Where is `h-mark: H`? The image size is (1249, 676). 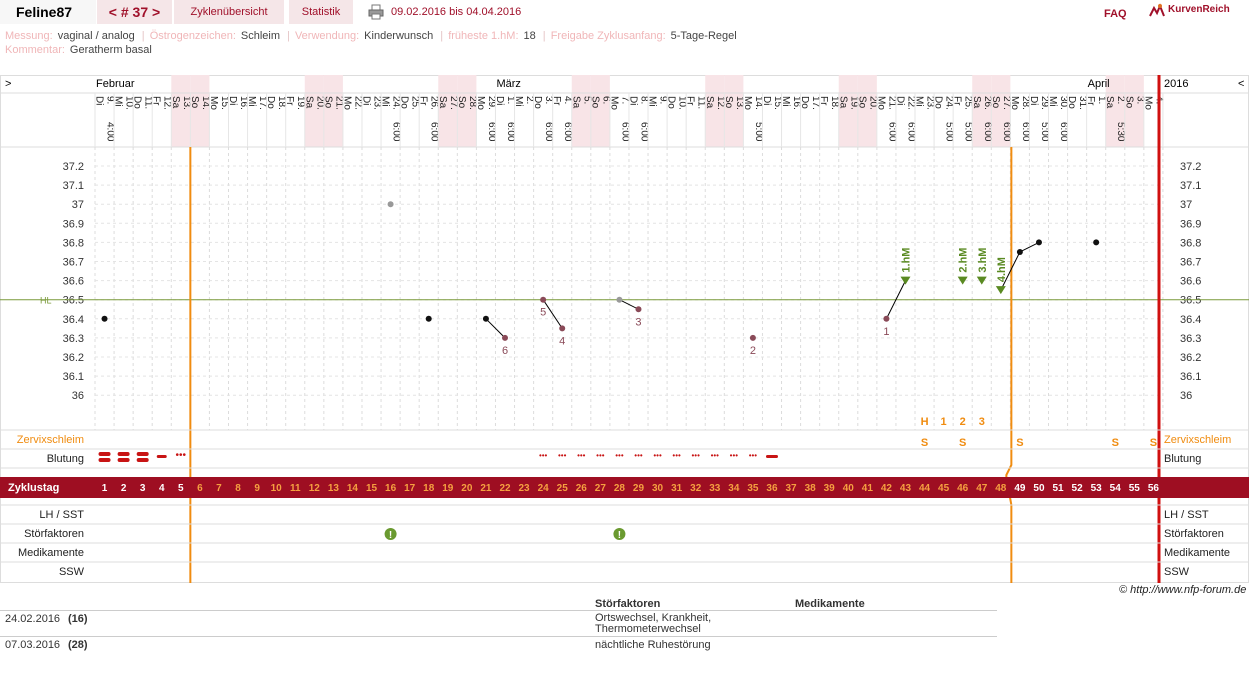 h-mark: H is located at coordinates (925, 422).